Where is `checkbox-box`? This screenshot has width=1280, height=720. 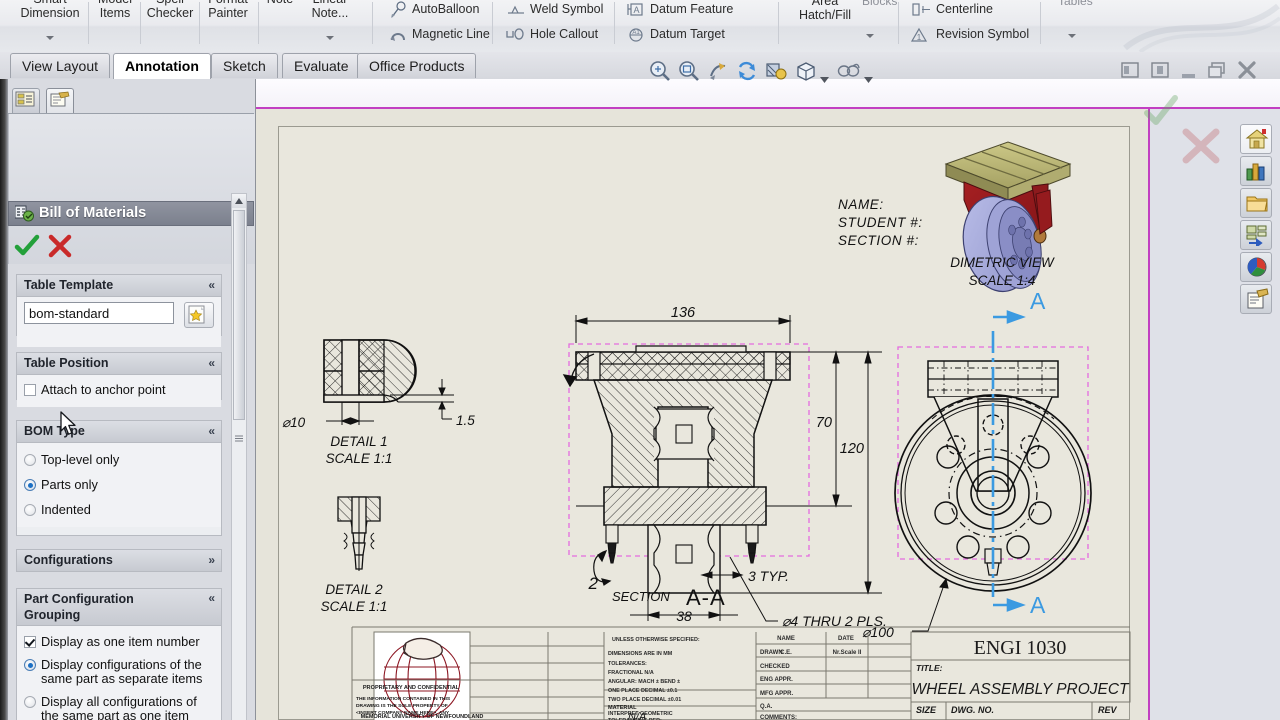
checkbox-box is located at coordinates (30, 642).